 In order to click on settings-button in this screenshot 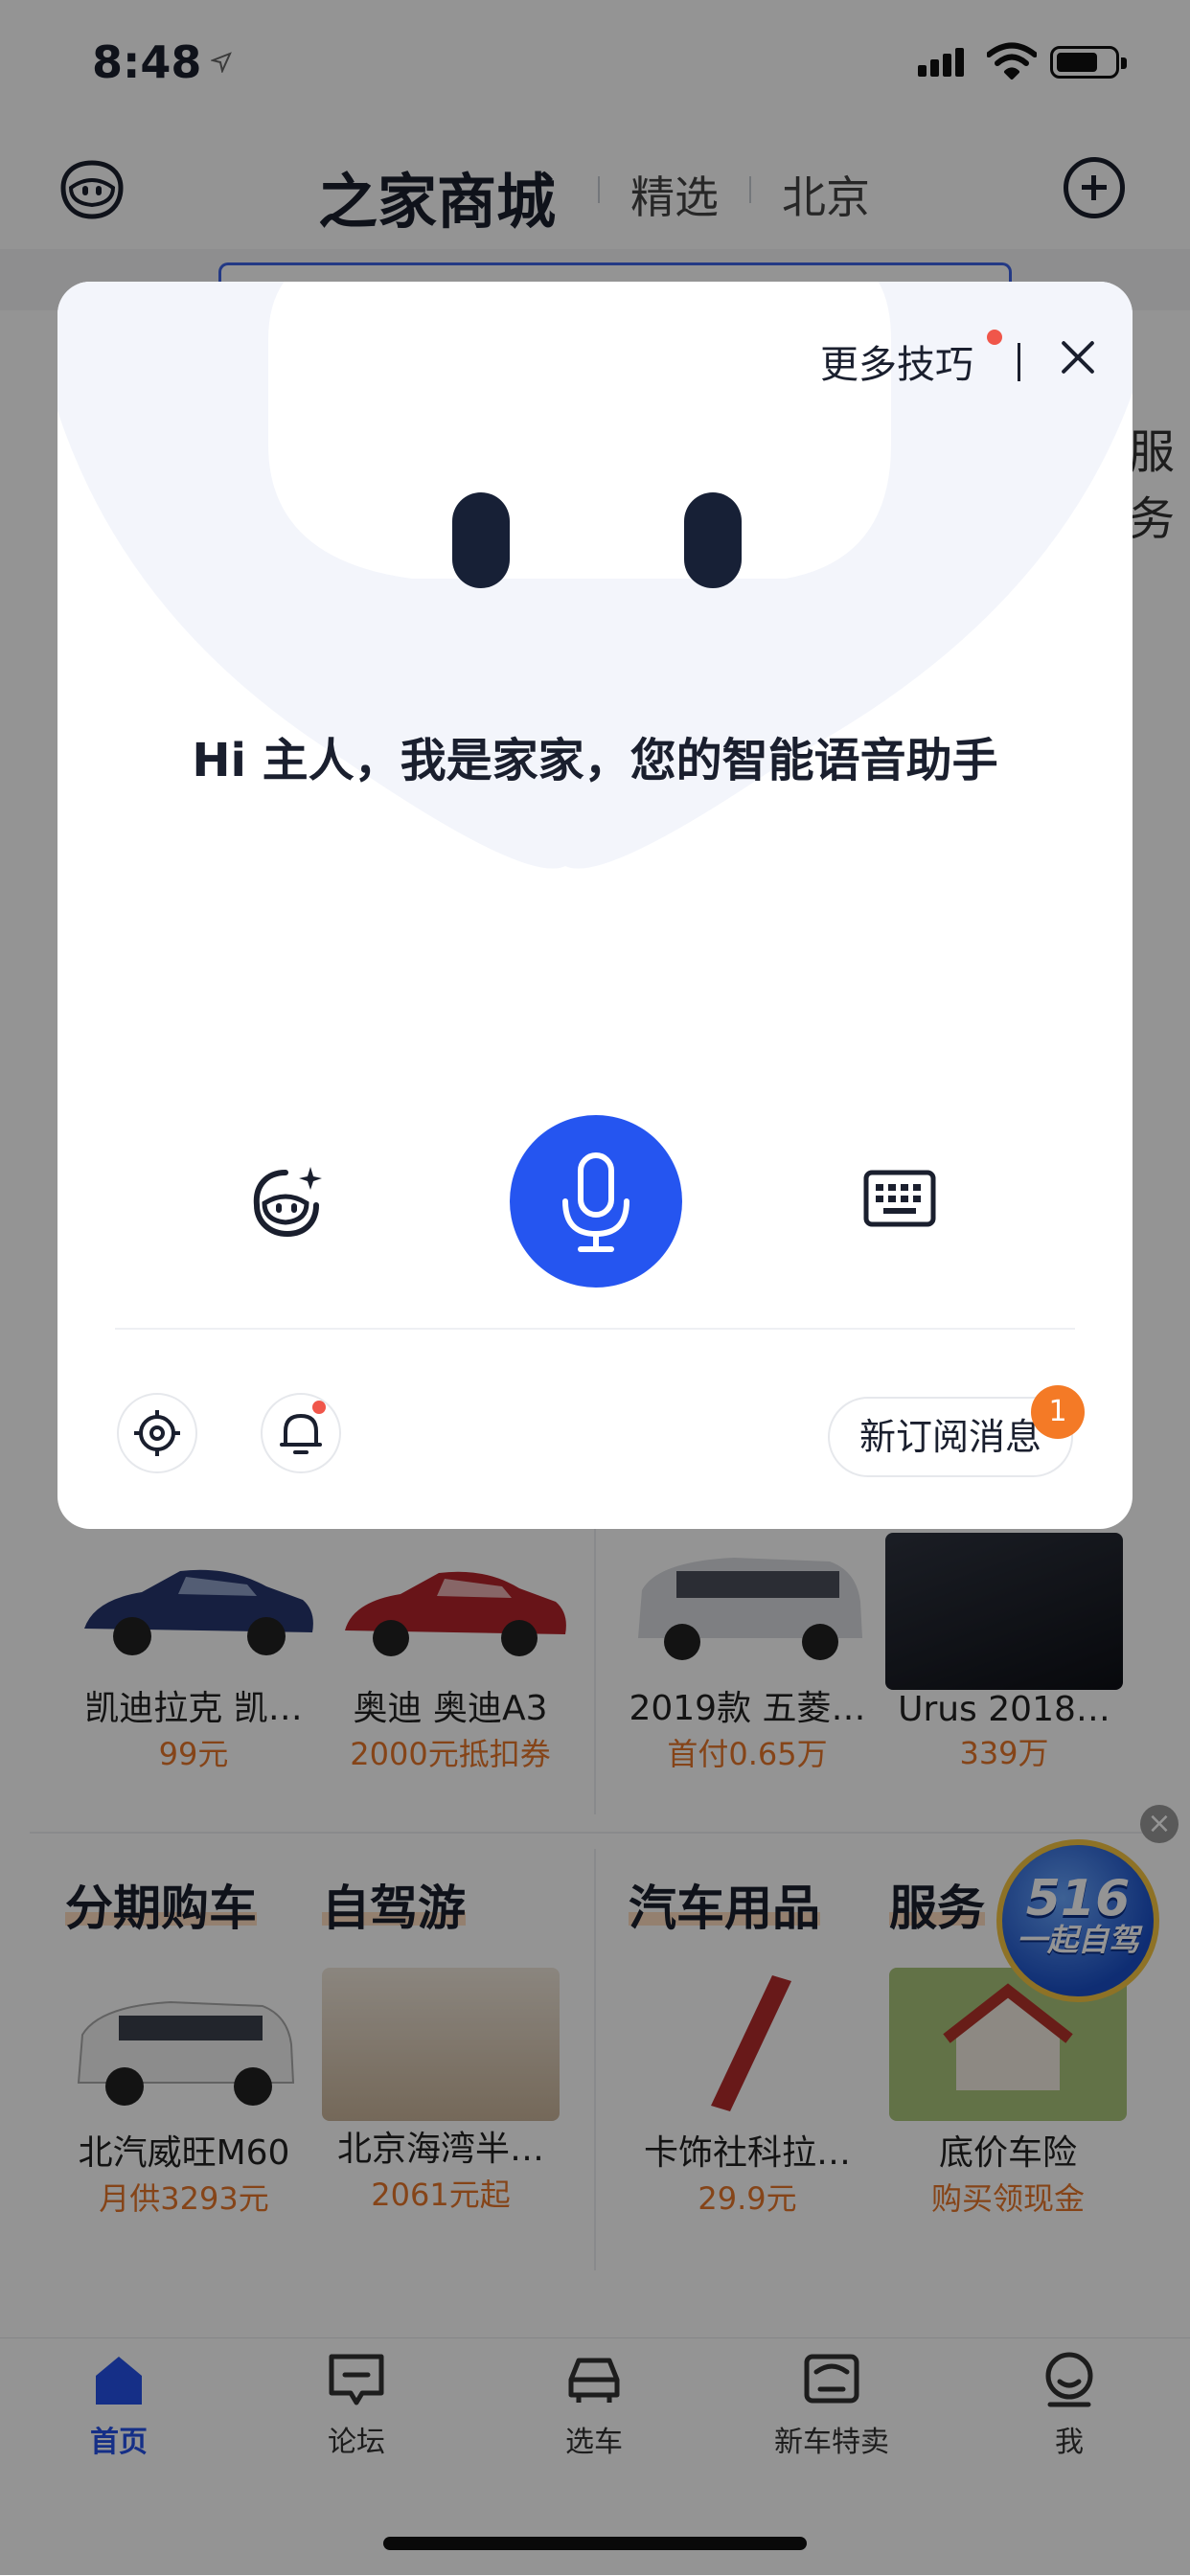, I will do `click(157, 1433)`.